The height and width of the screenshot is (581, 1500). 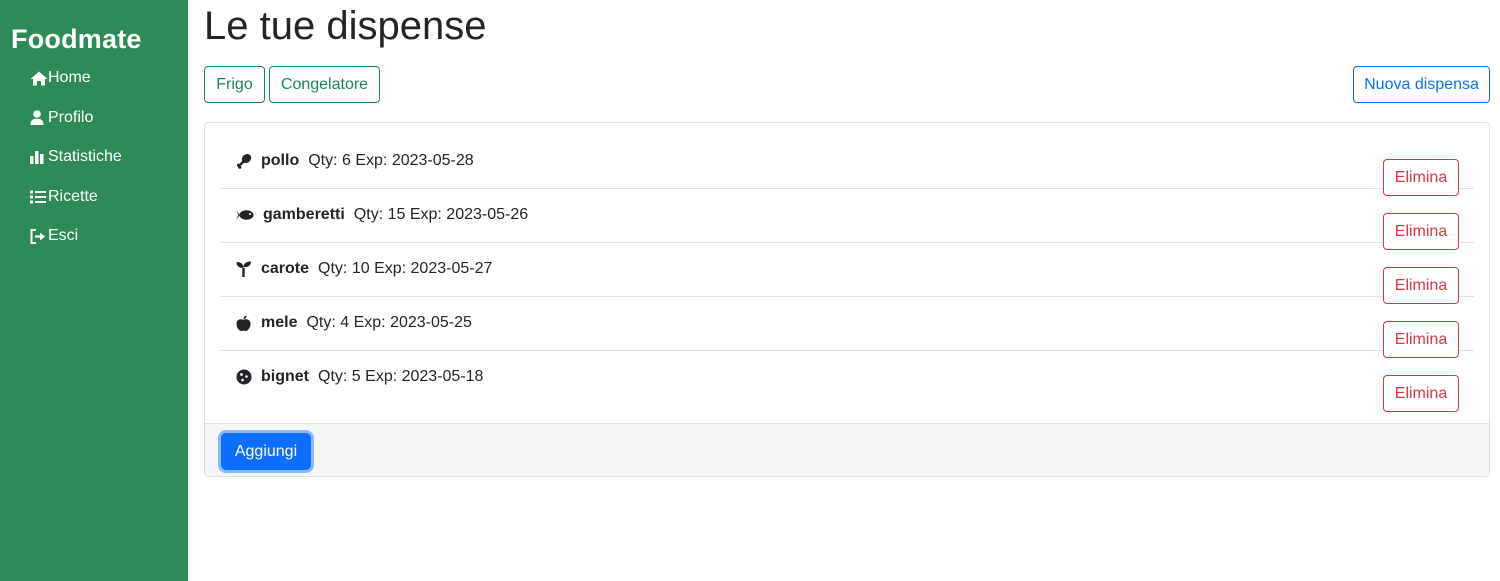 What do you see at coordinates (63, 235) in the screenshot?
I see `sidebar-item-label: Esci` at bounding box center [63, 235].